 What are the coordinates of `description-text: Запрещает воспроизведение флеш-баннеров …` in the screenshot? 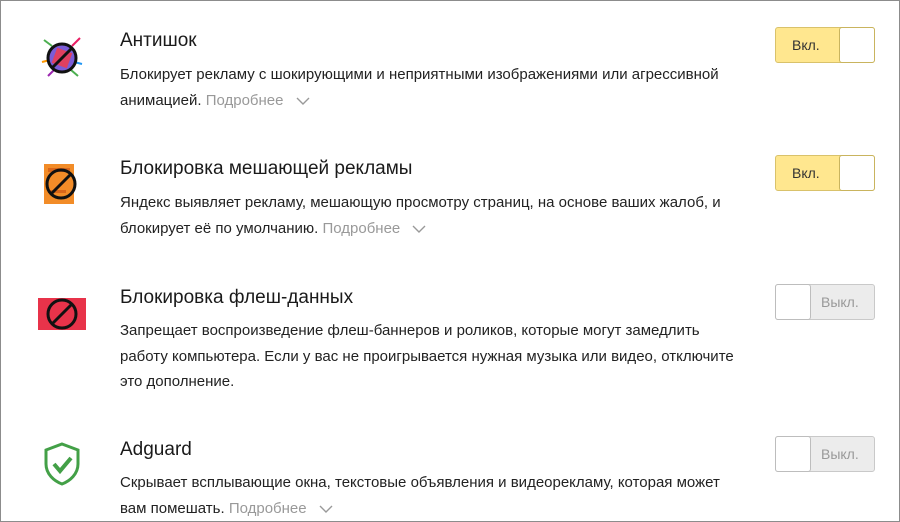 It's located at (427, 356).